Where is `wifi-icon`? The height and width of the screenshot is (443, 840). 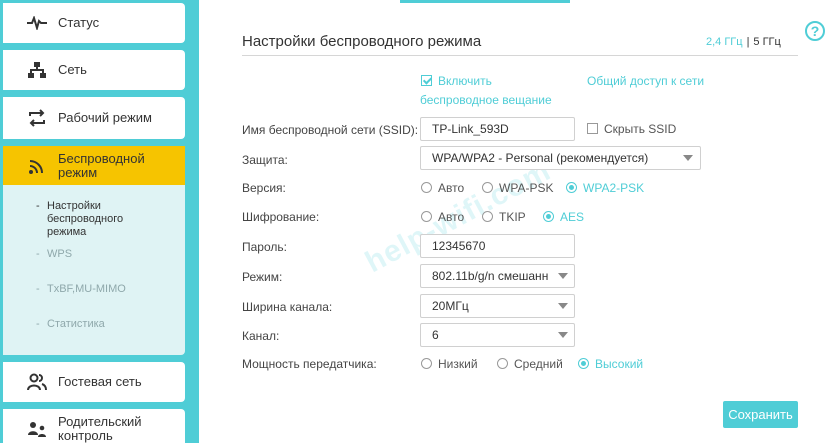
wifi-icon is located at coordinates (37, 166).